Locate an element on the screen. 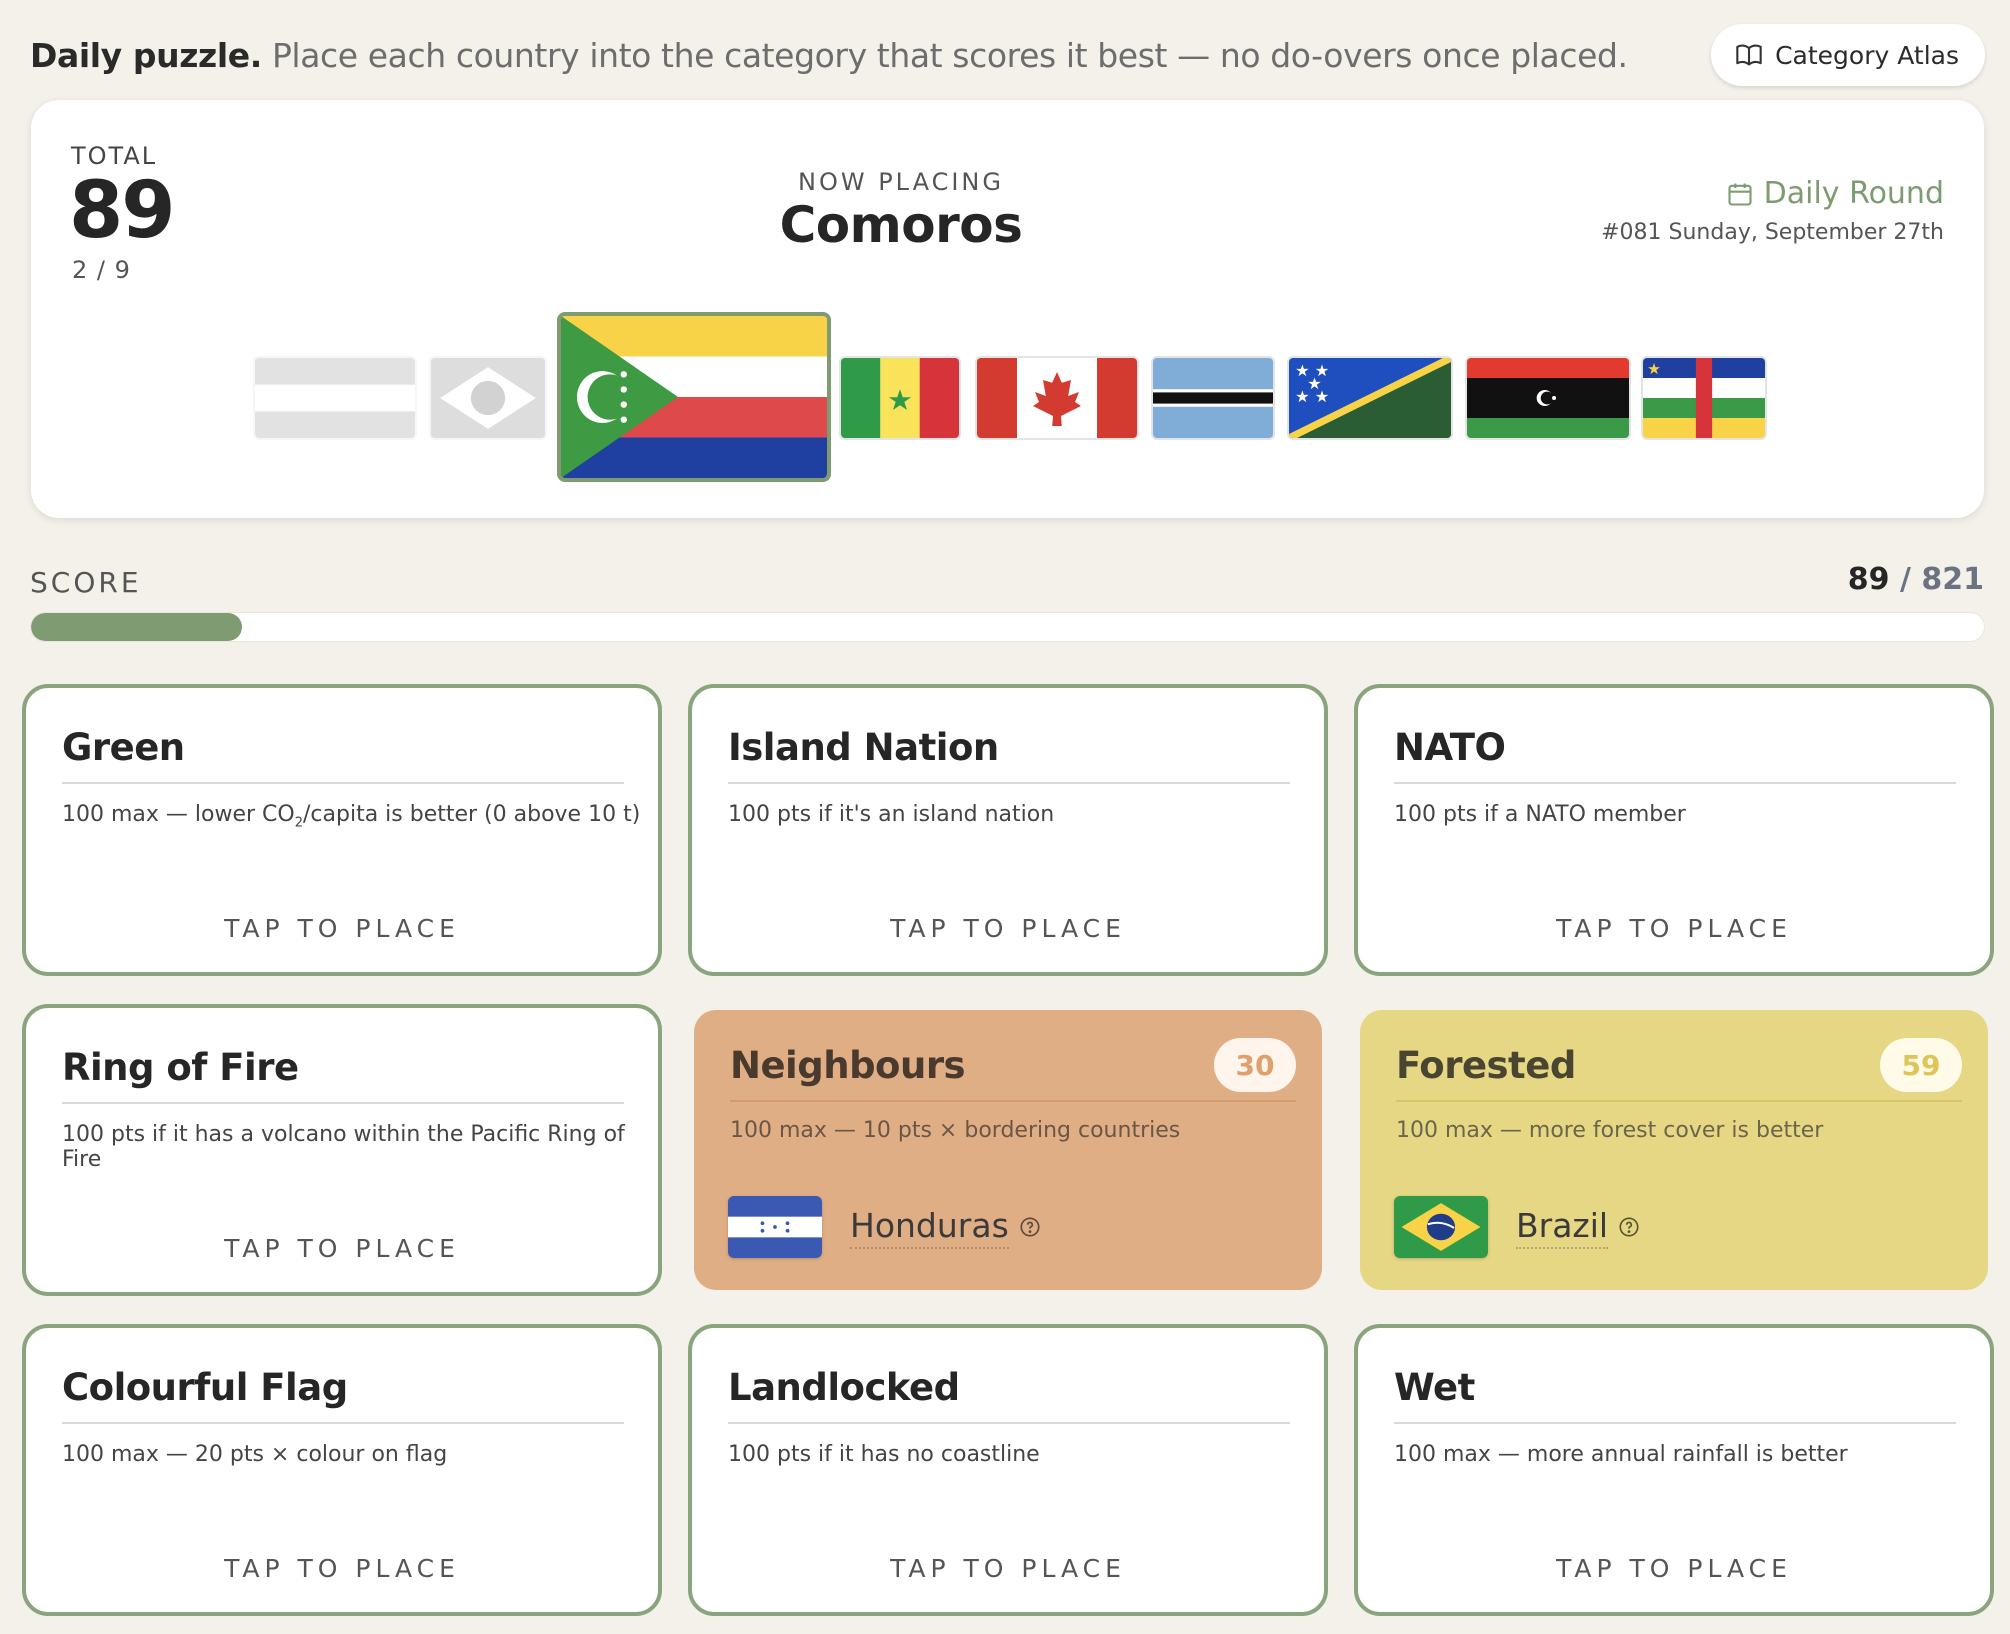 This screenshot has width=2010, height=1634. queue-flag-central-african-republic: ★ is located at coordinates (1704, 398).